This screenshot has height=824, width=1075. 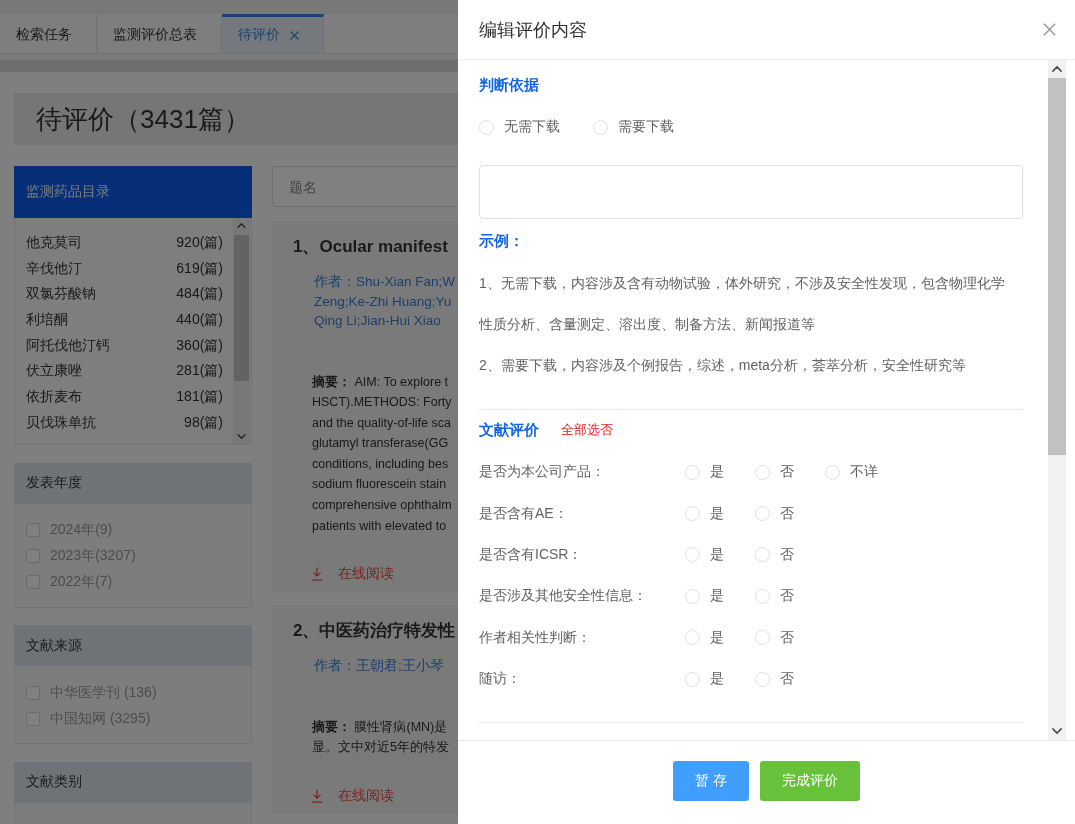 I want to click on section-title: 判断依据, so click(x=509, y=85).